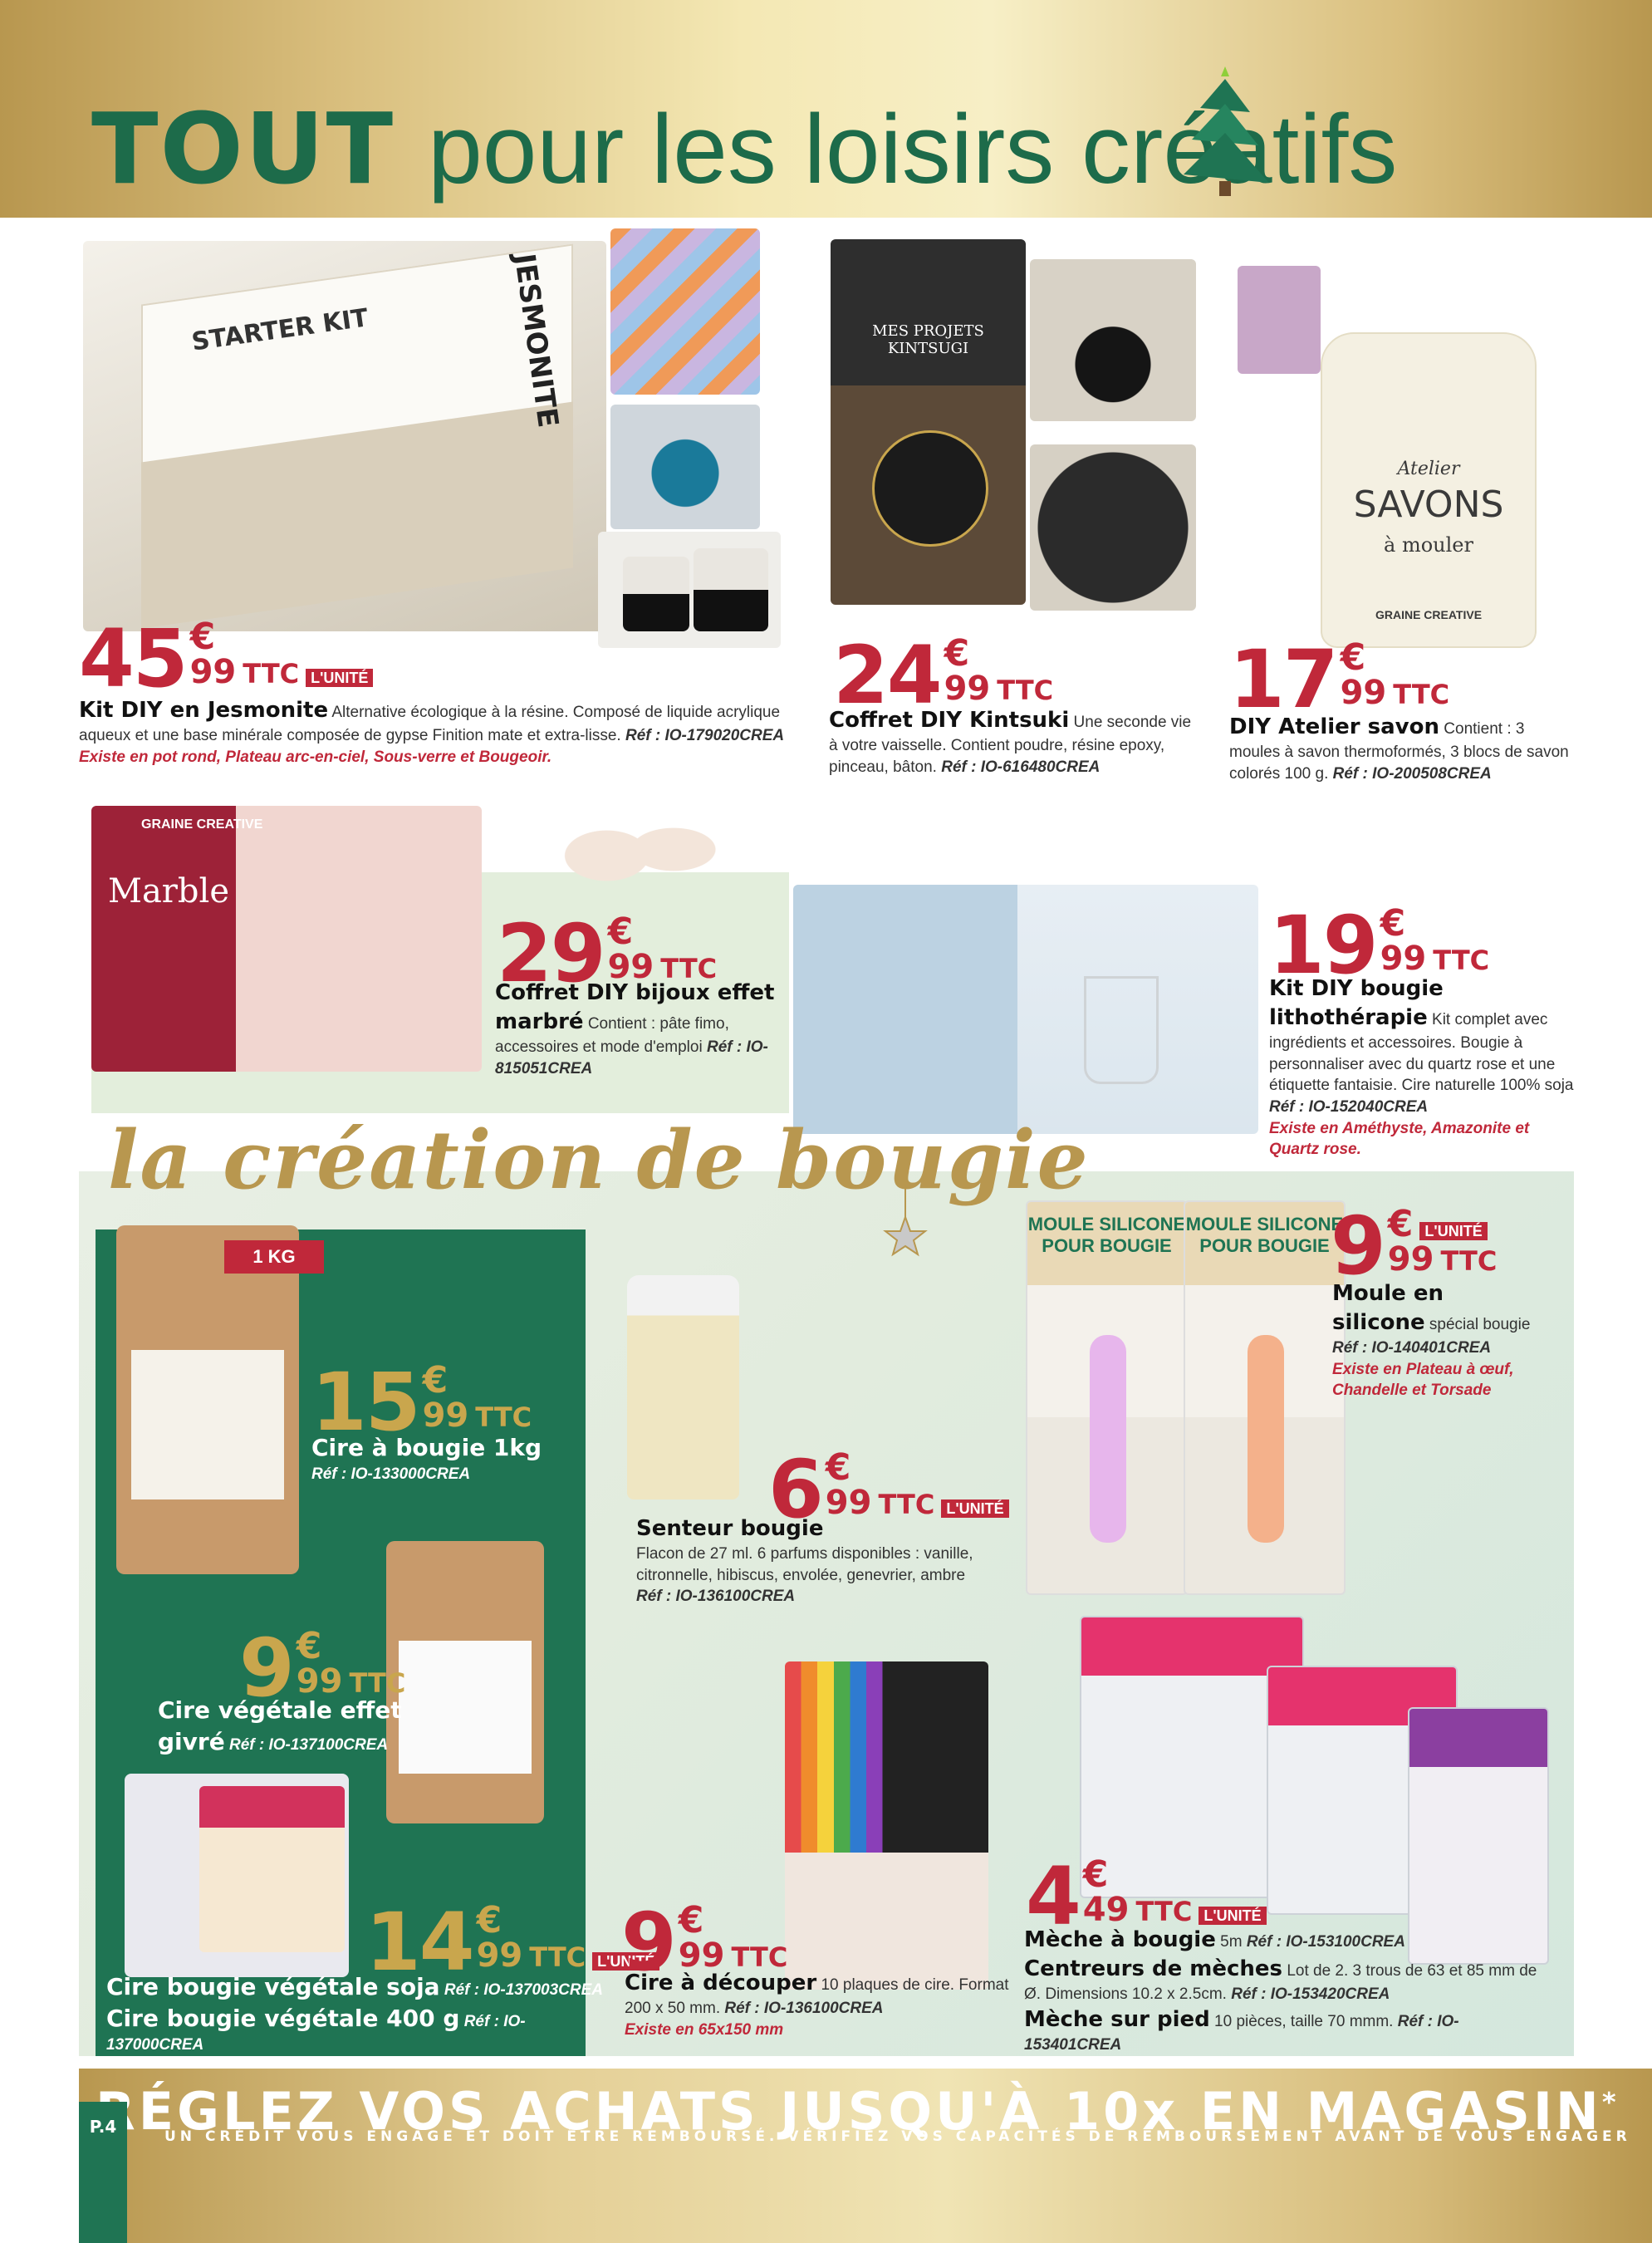 This screenshot has width=1652, height=2243. I want to click on product-ref: Réf : IO-200508CREA, so click(1412, 773).